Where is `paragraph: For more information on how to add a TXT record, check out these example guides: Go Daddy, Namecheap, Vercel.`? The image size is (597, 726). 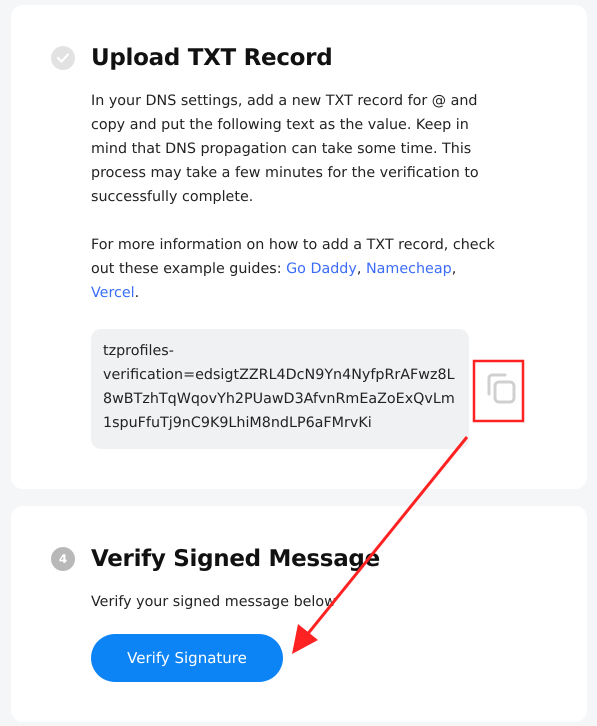
paragraph: For more information on how to add a TXT record, check out these example guides: Go Daddy, Namecheap, Vercel. is located at coordinates (293, 269).